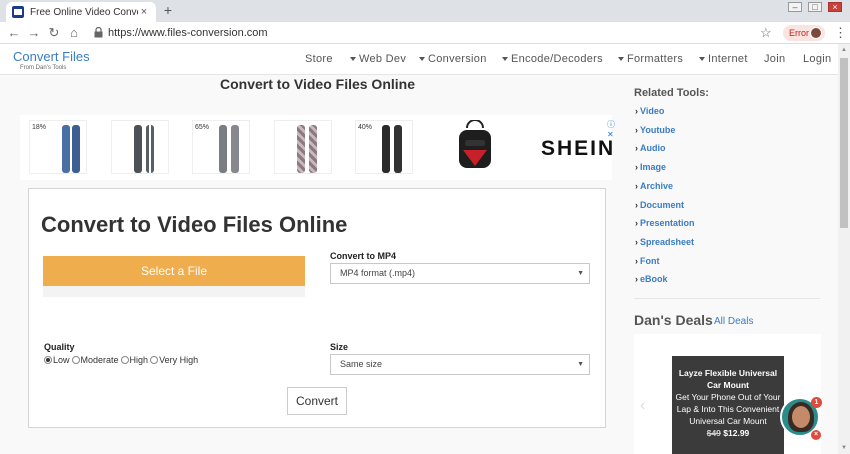 The image size is (850, 454). I want to click on scrollbar-thumb, so click(844, 143).